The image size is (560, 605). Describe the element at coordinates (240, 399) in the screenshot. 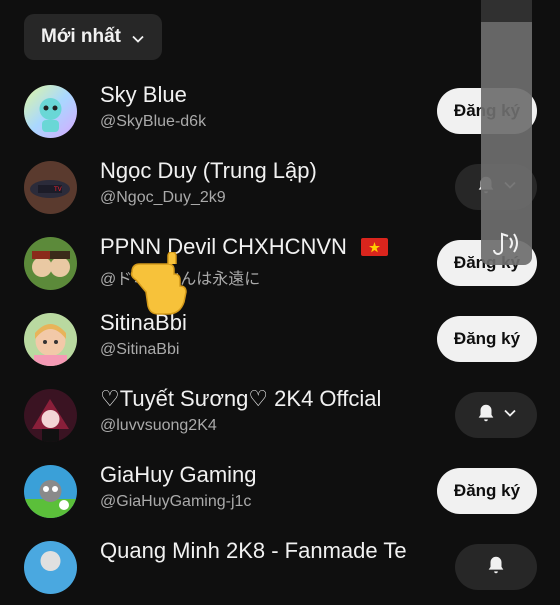

I see `channel-name: ♡Tuyết Sương♡ 2K4 Offcial` at that location.